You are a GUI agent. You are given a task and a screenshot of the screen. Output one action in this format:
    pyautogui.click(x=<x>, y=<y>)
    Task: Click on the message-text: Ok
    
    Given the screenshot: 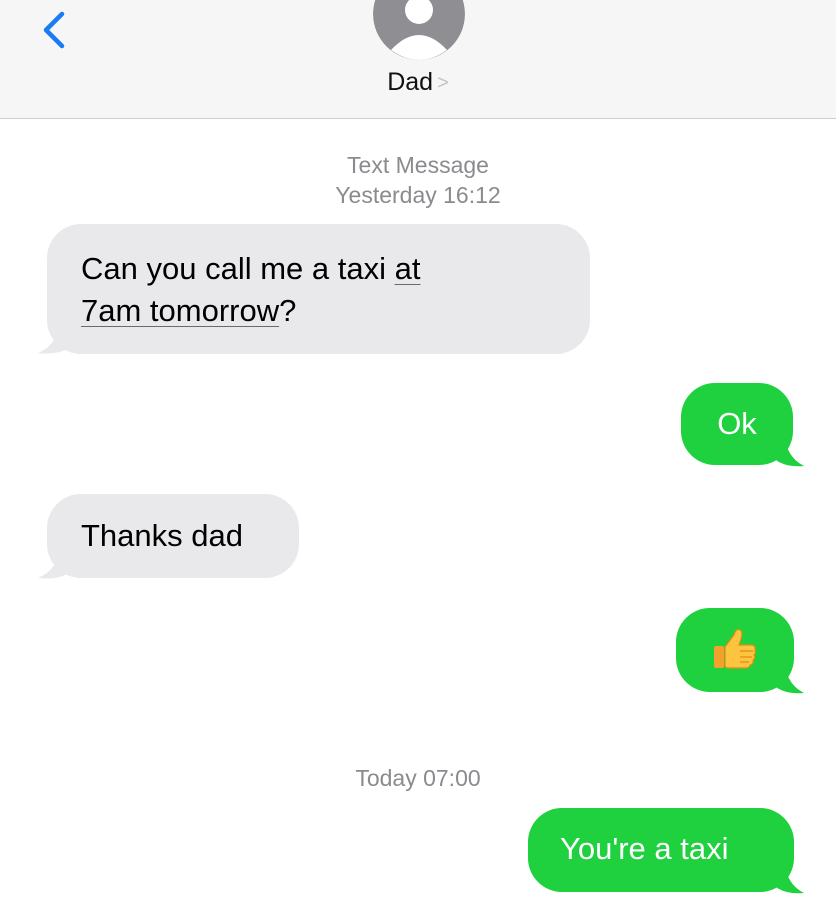 What is the action you would take?
    pyautogui.click(x=737, y=423)
    